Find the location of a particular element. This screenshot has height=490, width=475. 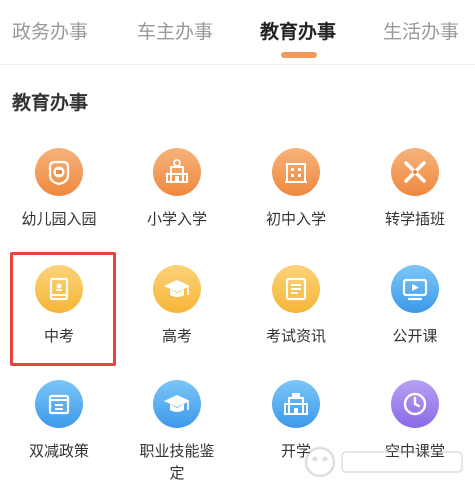

baidu-jingyan-watermark-icon is located at coordinates (385, 462).